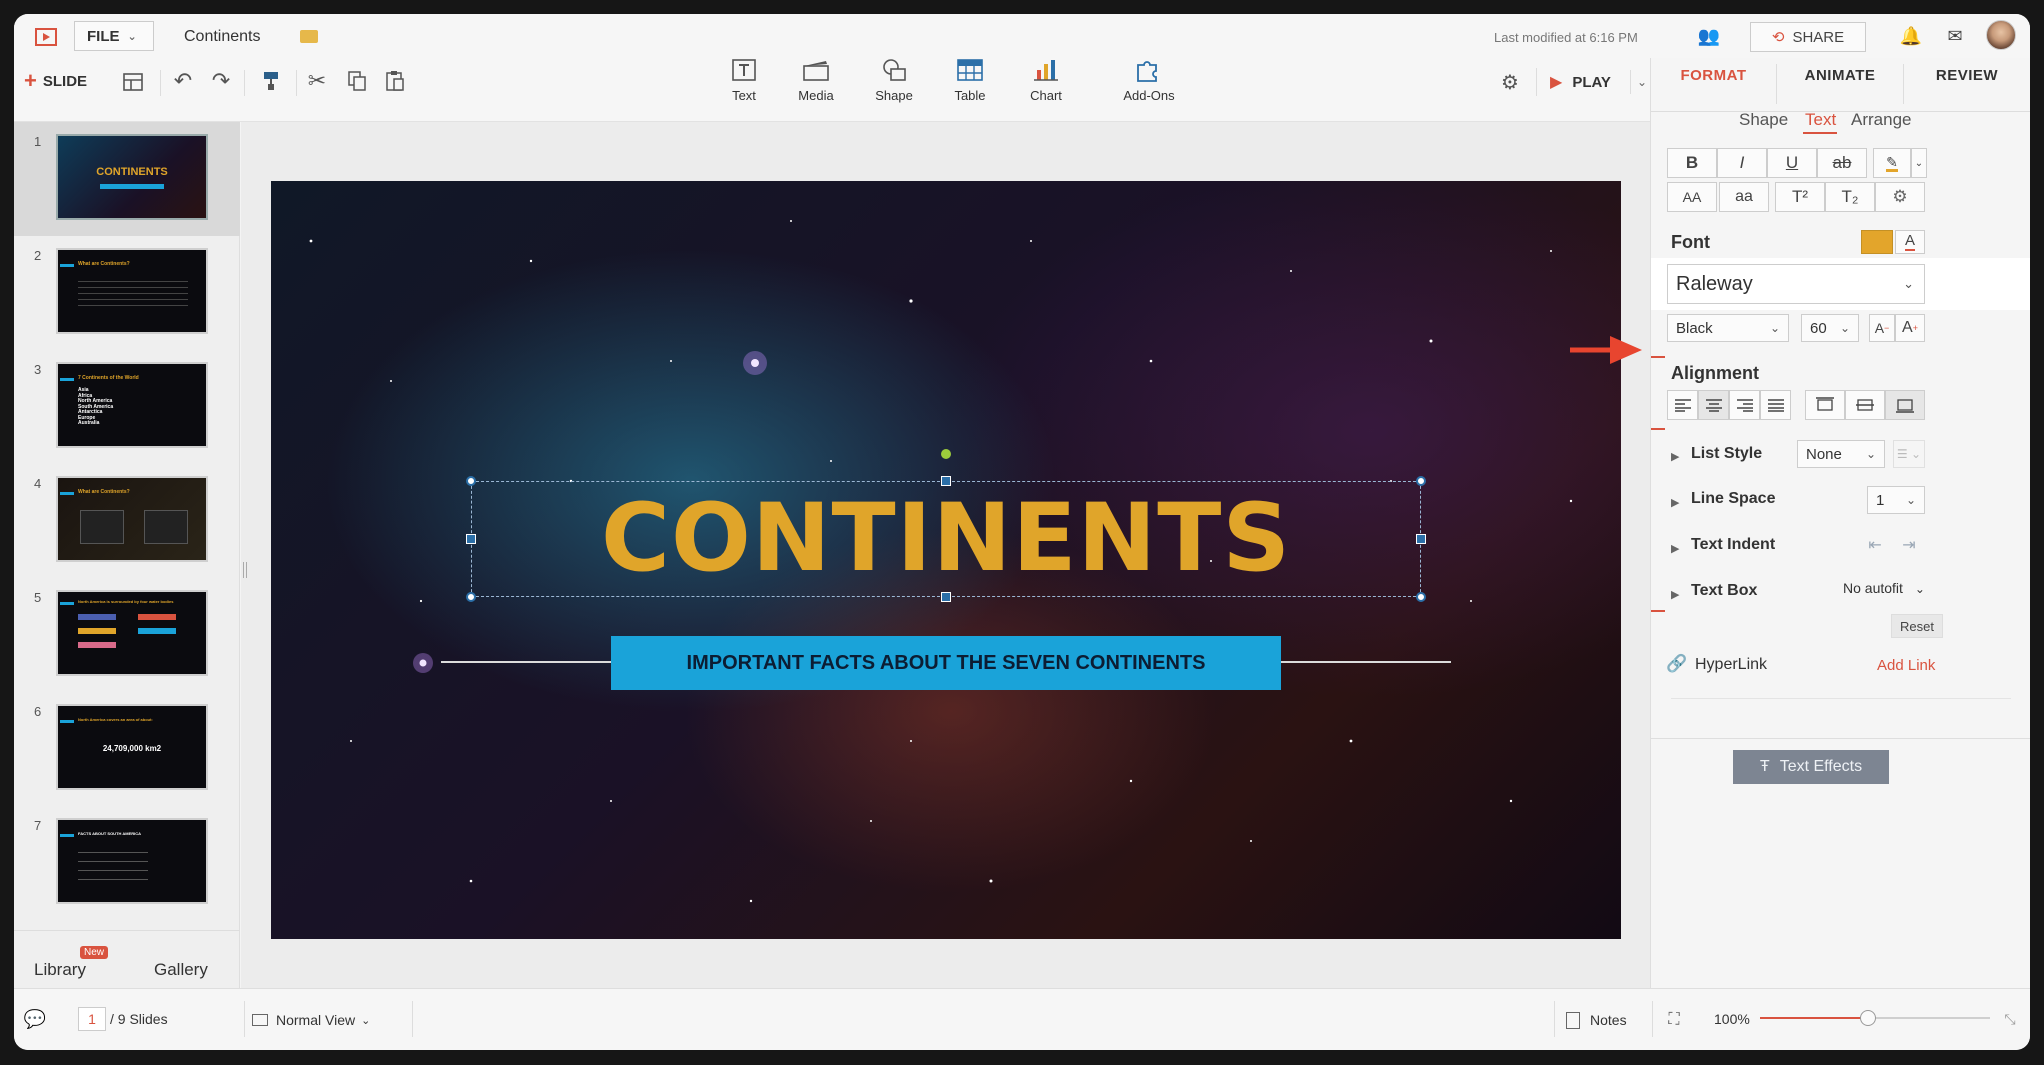 The height and width of the screenshot is (1065, 2044). Describe the element at coordinates (133, 82) in the screenshot. I see `layout-icon` at that location.